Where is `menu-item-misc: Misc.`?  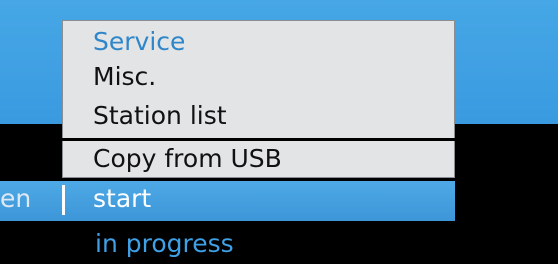 menu-item-misc: Misc. is located at coordinates (124, 77).